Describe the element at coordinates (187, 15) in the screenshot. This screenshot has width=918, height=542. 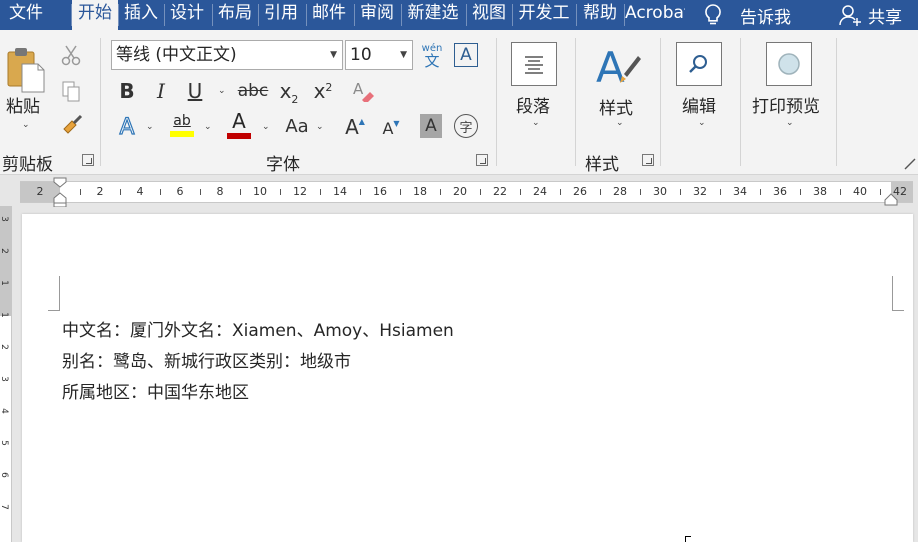
I see `tab-design: 设计` at that location.